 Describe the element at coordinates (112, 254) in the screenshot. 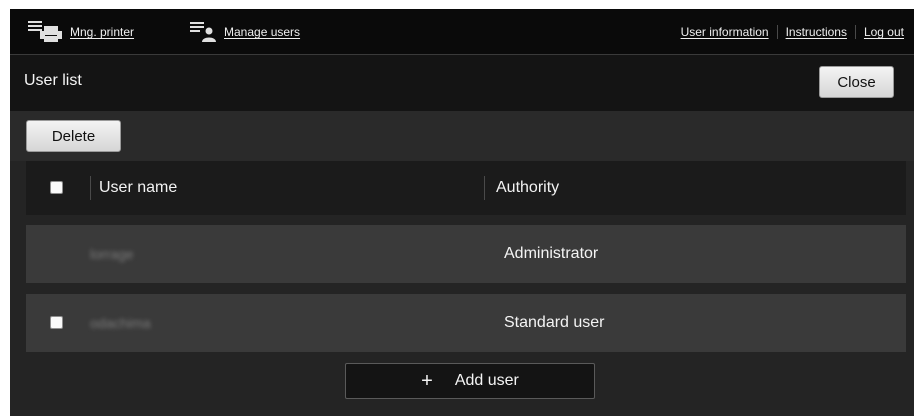

I see `user-name-cell: lorrage` at that location.